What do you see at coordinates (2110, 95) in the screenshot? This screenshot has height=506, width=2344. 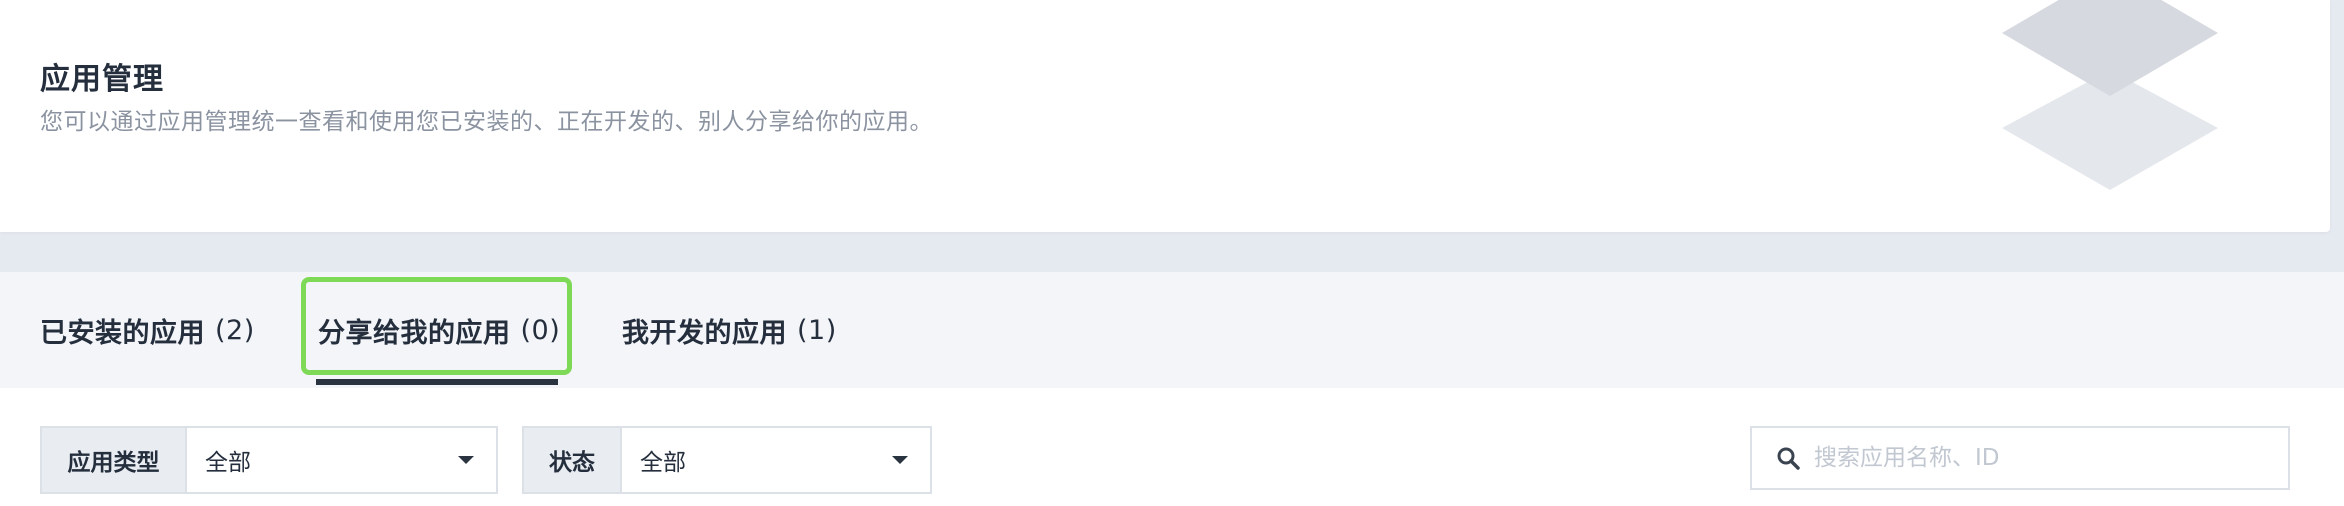 I see `layers-icon` at bounding box center [2110, 95].